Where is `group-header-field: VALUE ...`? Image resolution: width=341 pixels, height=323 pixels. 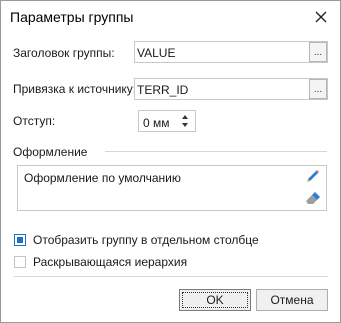
group-header-field: VALUE ... is located at coordinates (231, 52).